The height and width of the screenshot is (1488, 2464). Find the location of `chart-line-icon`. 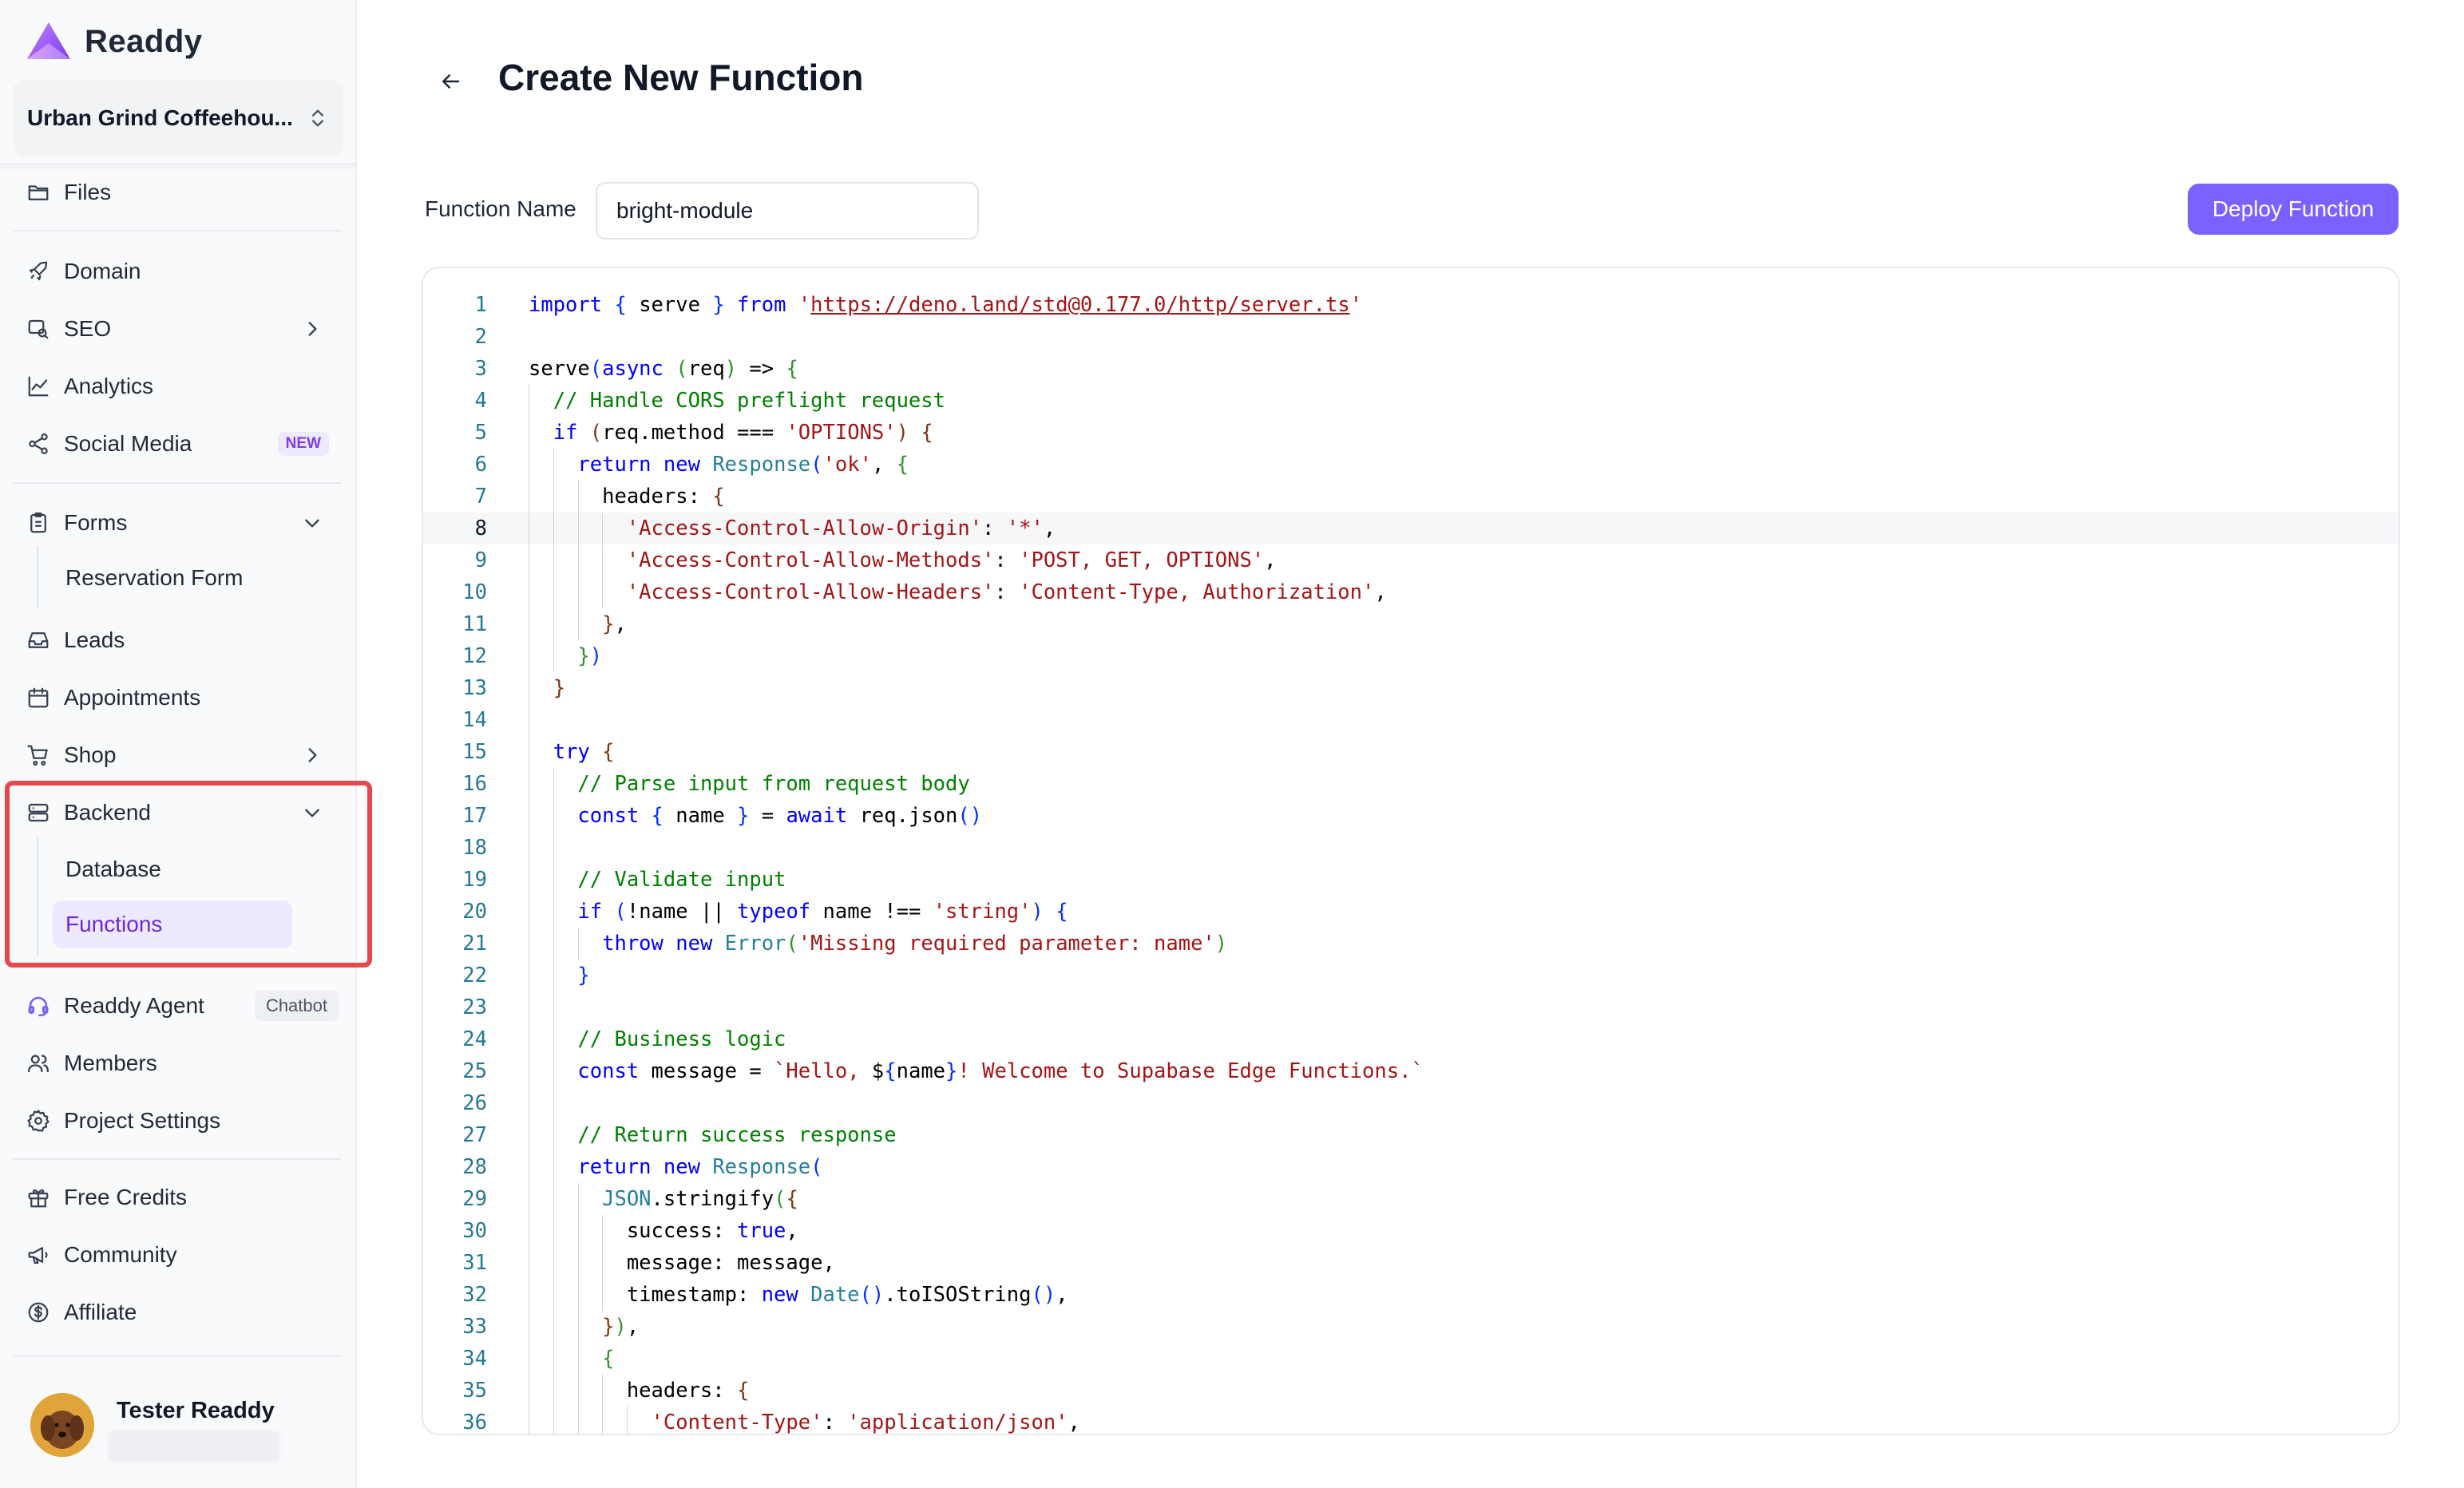

chart-line-icon is located at coordinates (38, 387).